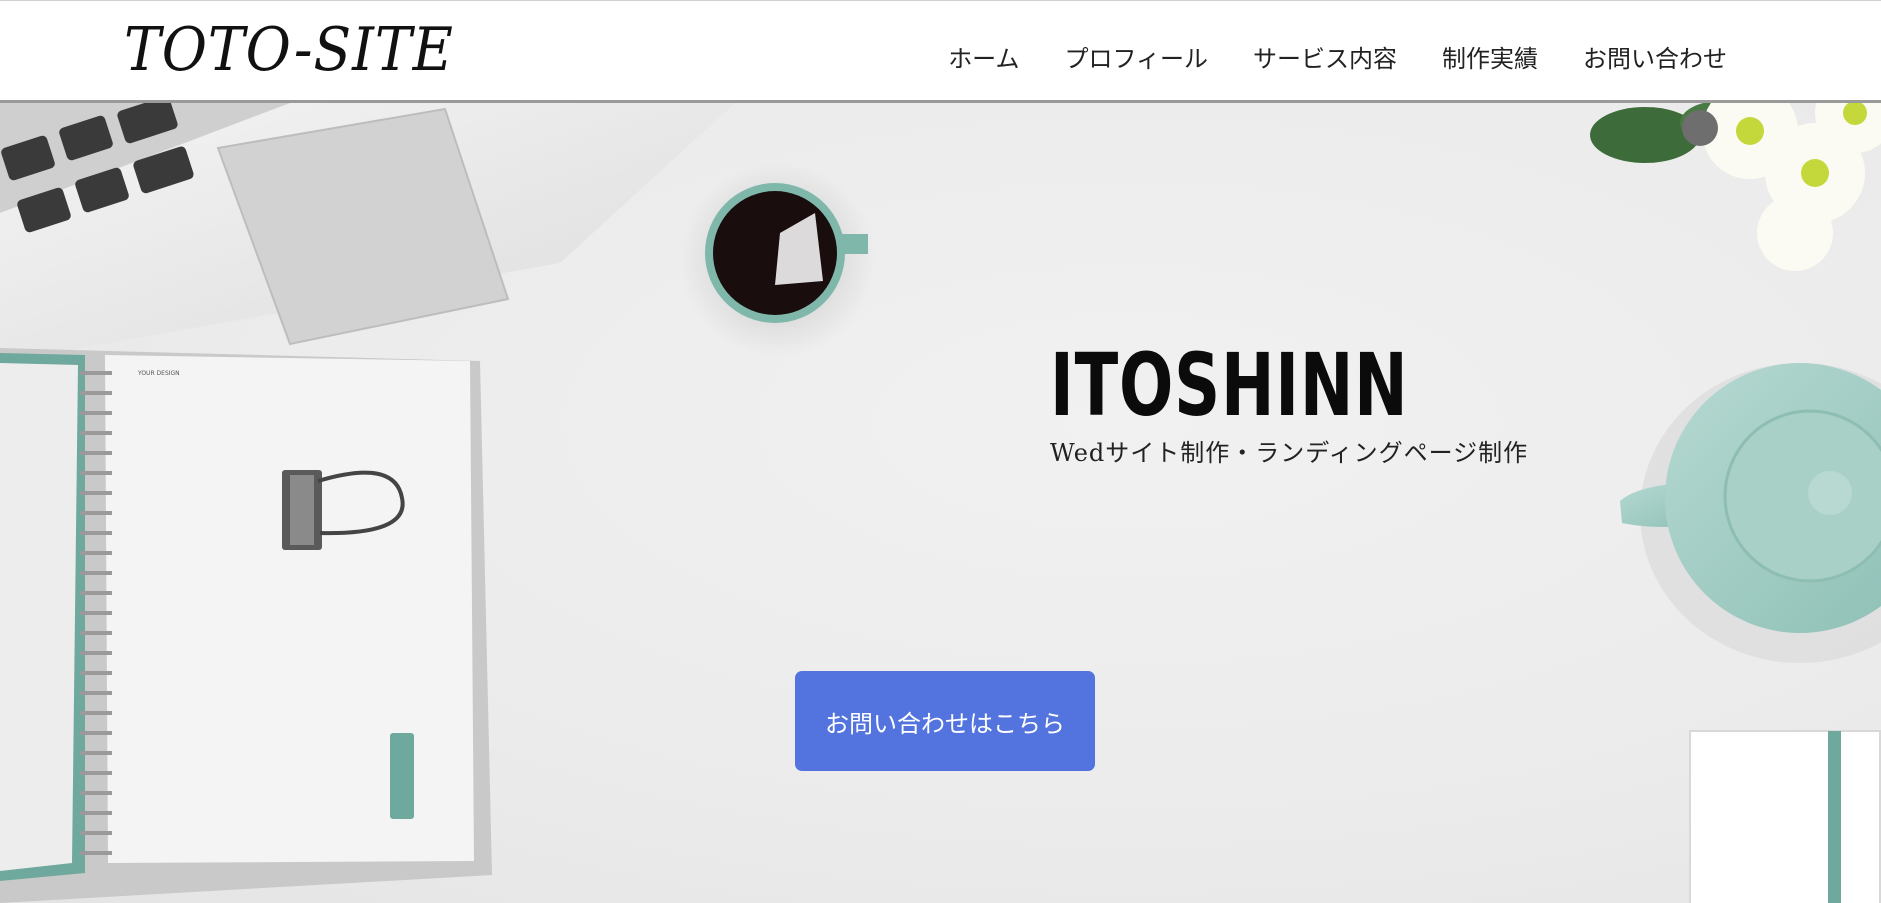 Image resolution: width=1881 pixels, height=903 pixels. Describe the element at coordinates (1735, 187) in the screenshot. I see `flowers-decoration` at that location.